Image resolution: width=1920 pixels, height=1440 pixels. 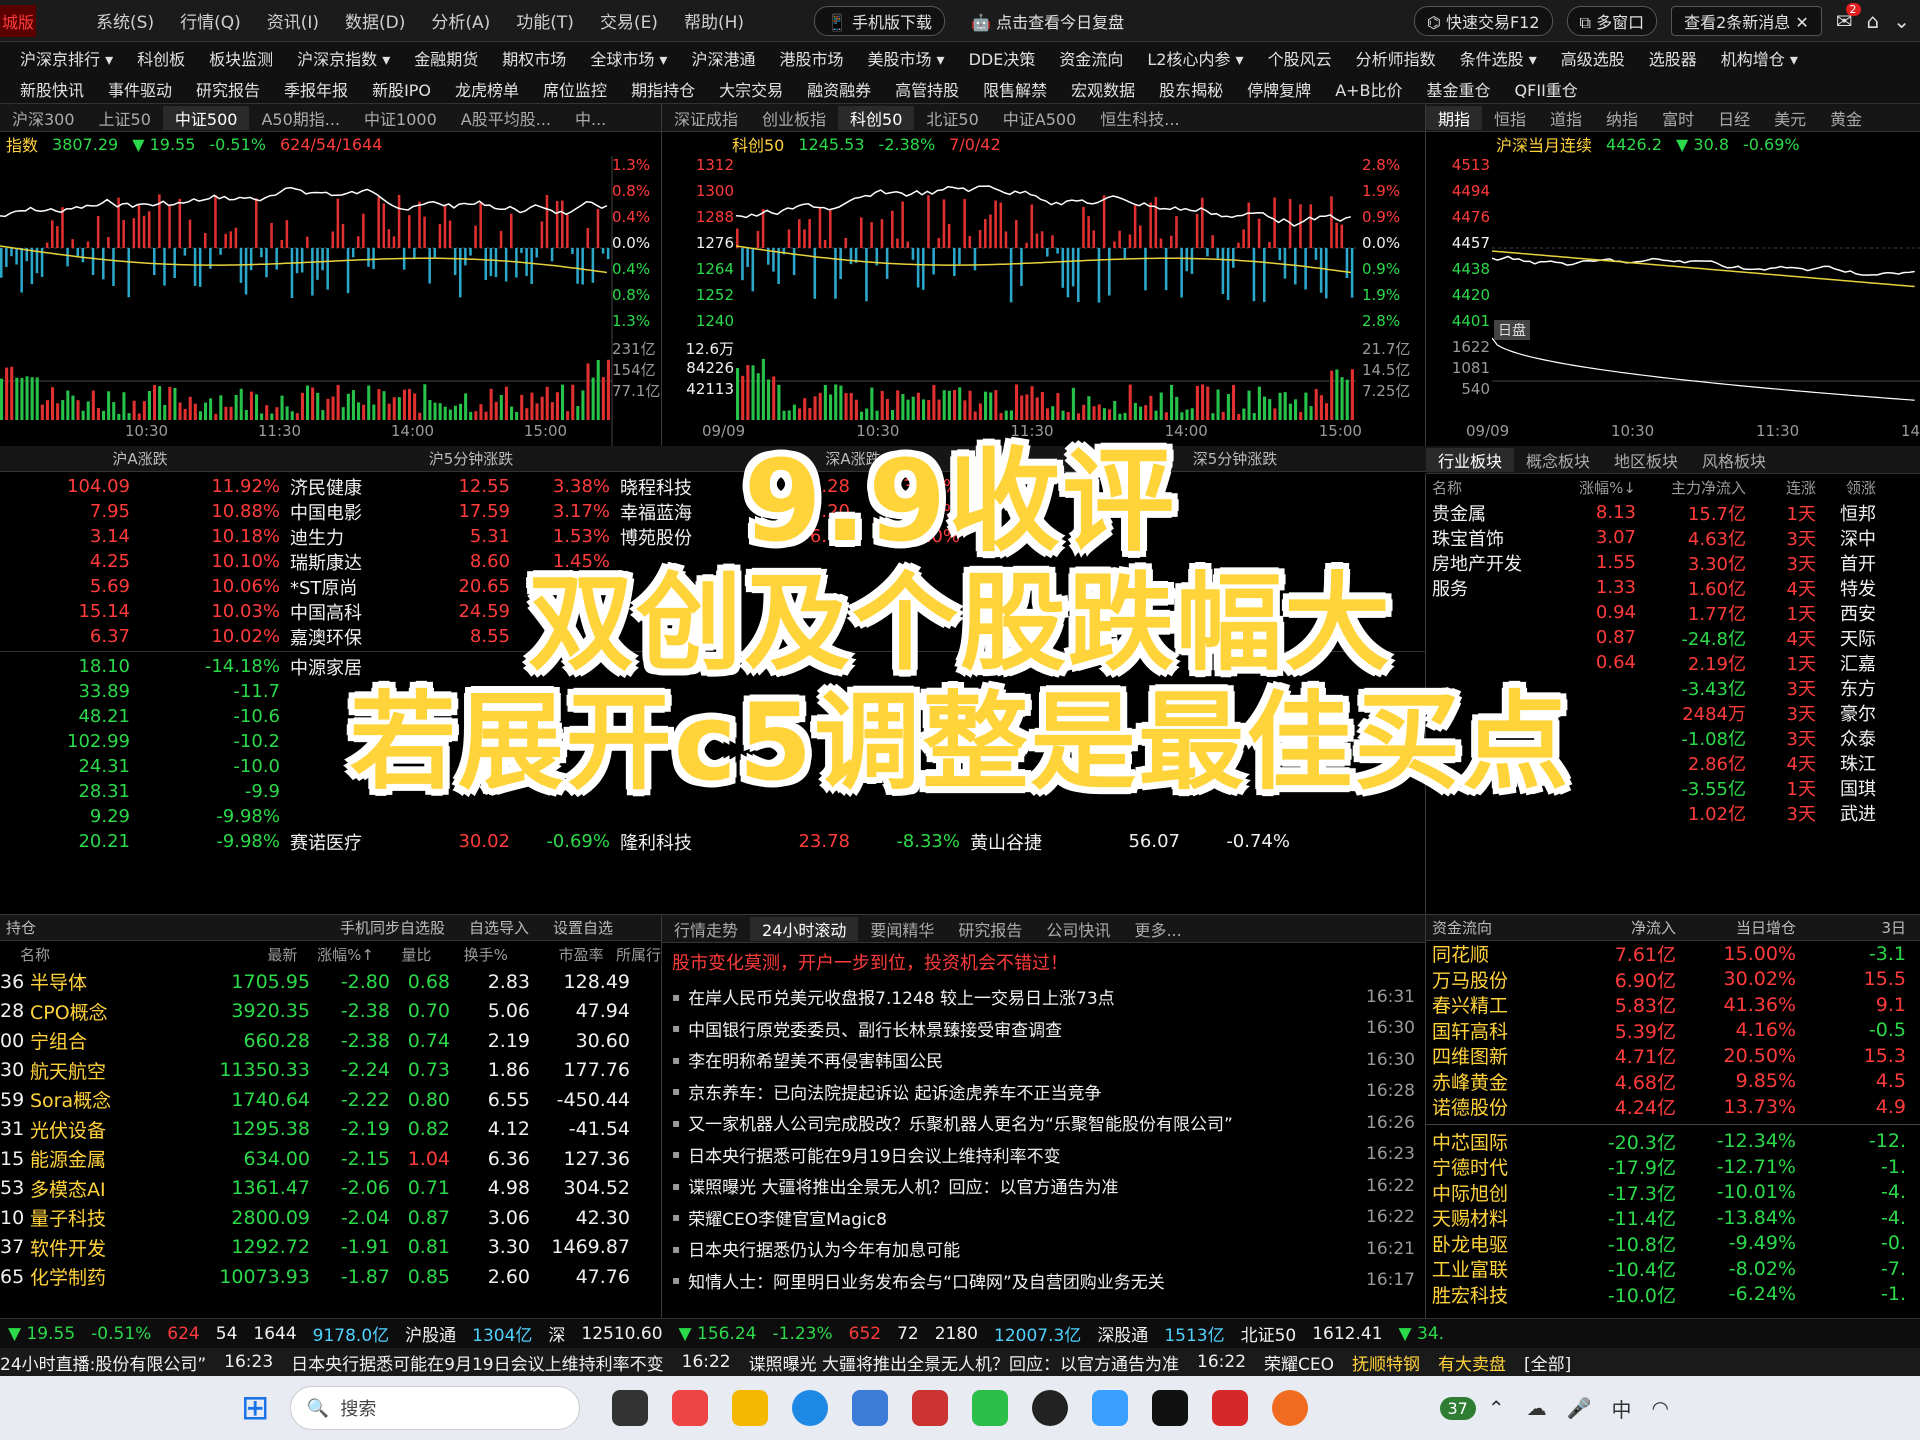 What do you see at coordinates (629, 20) in the screenshot?
I see `menu-trade: 交易(E)` at bounding box center [629, 20].